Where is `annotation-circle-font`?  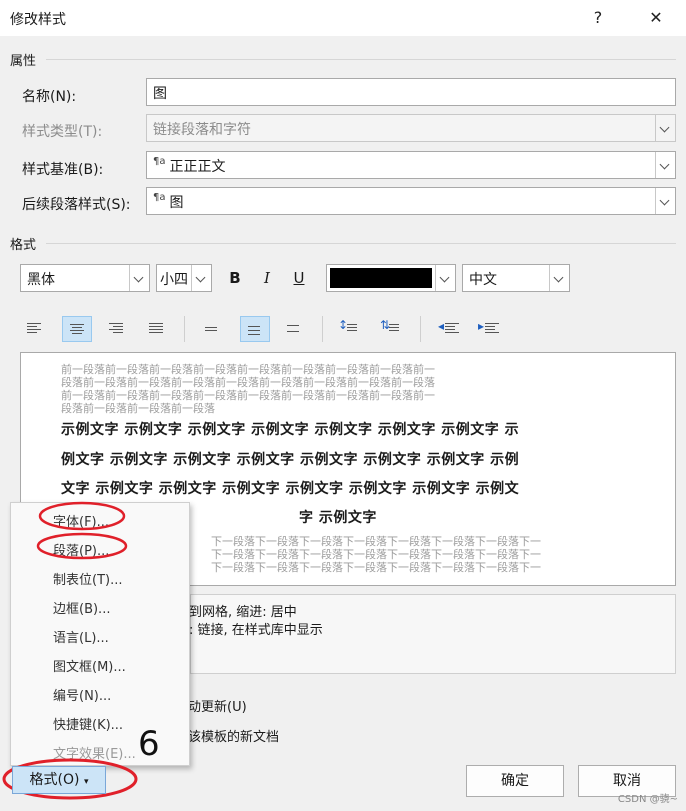
annotation-circle-font is located at coordinates (82, 516).